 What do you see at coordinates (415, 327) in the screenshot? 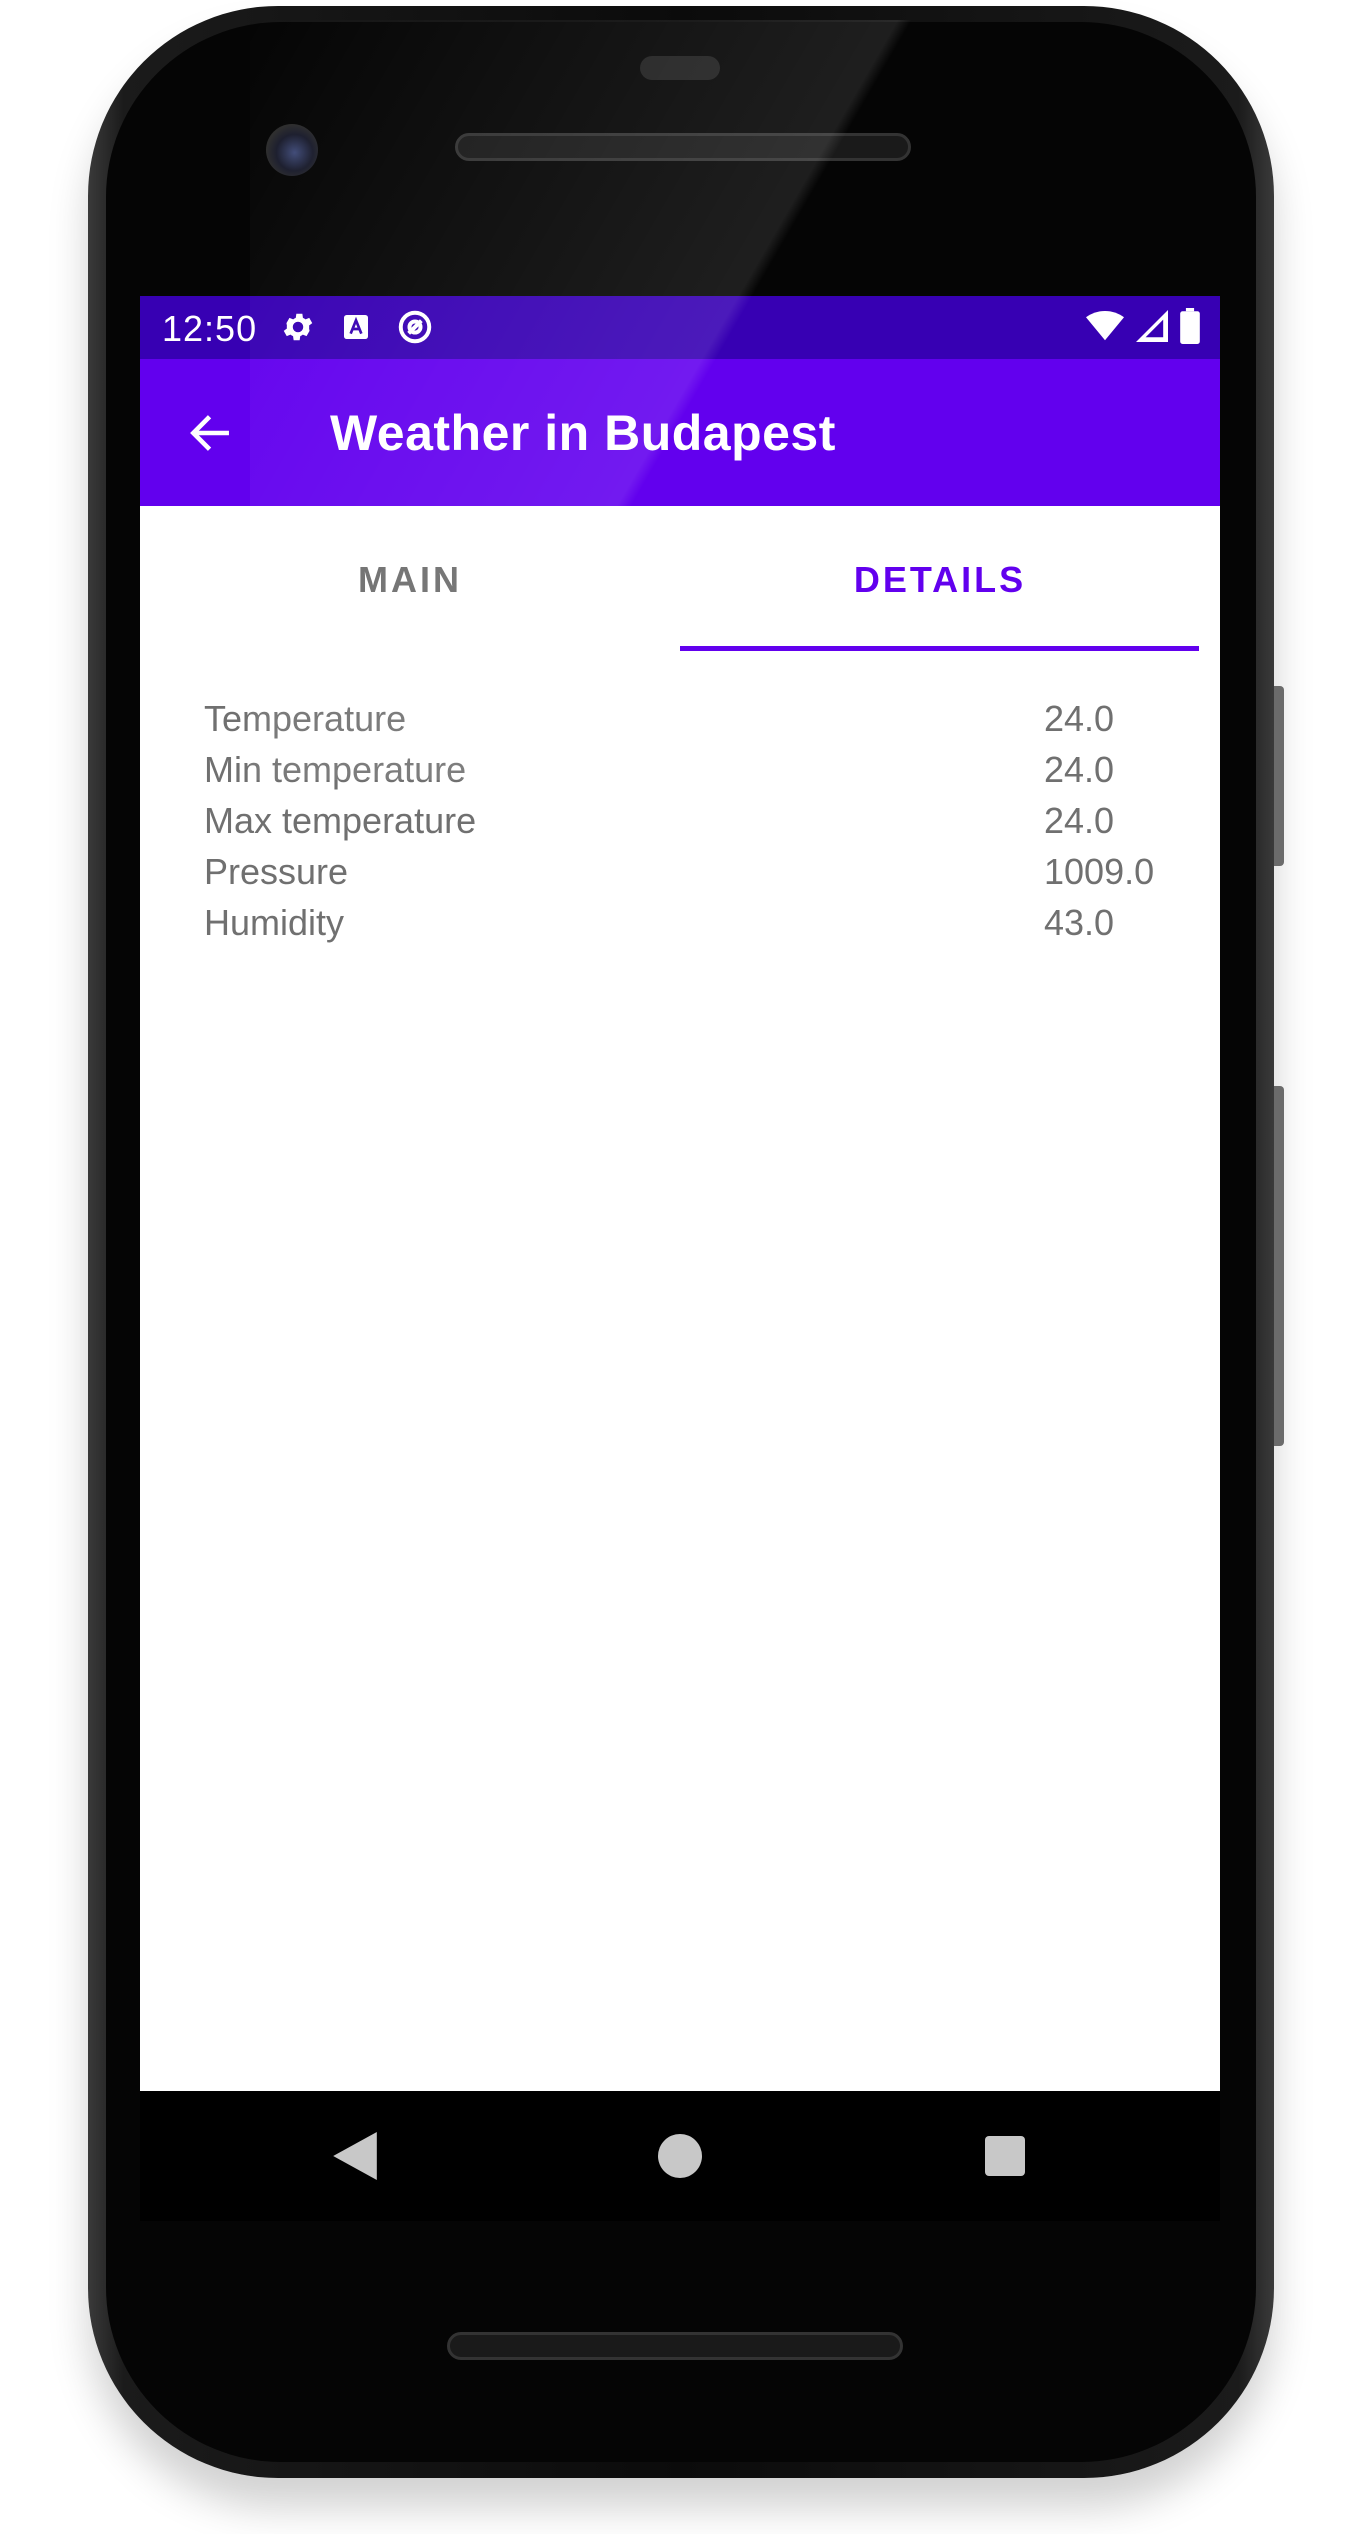
I see `at-sign-icon` at bounding box center [415, 327].